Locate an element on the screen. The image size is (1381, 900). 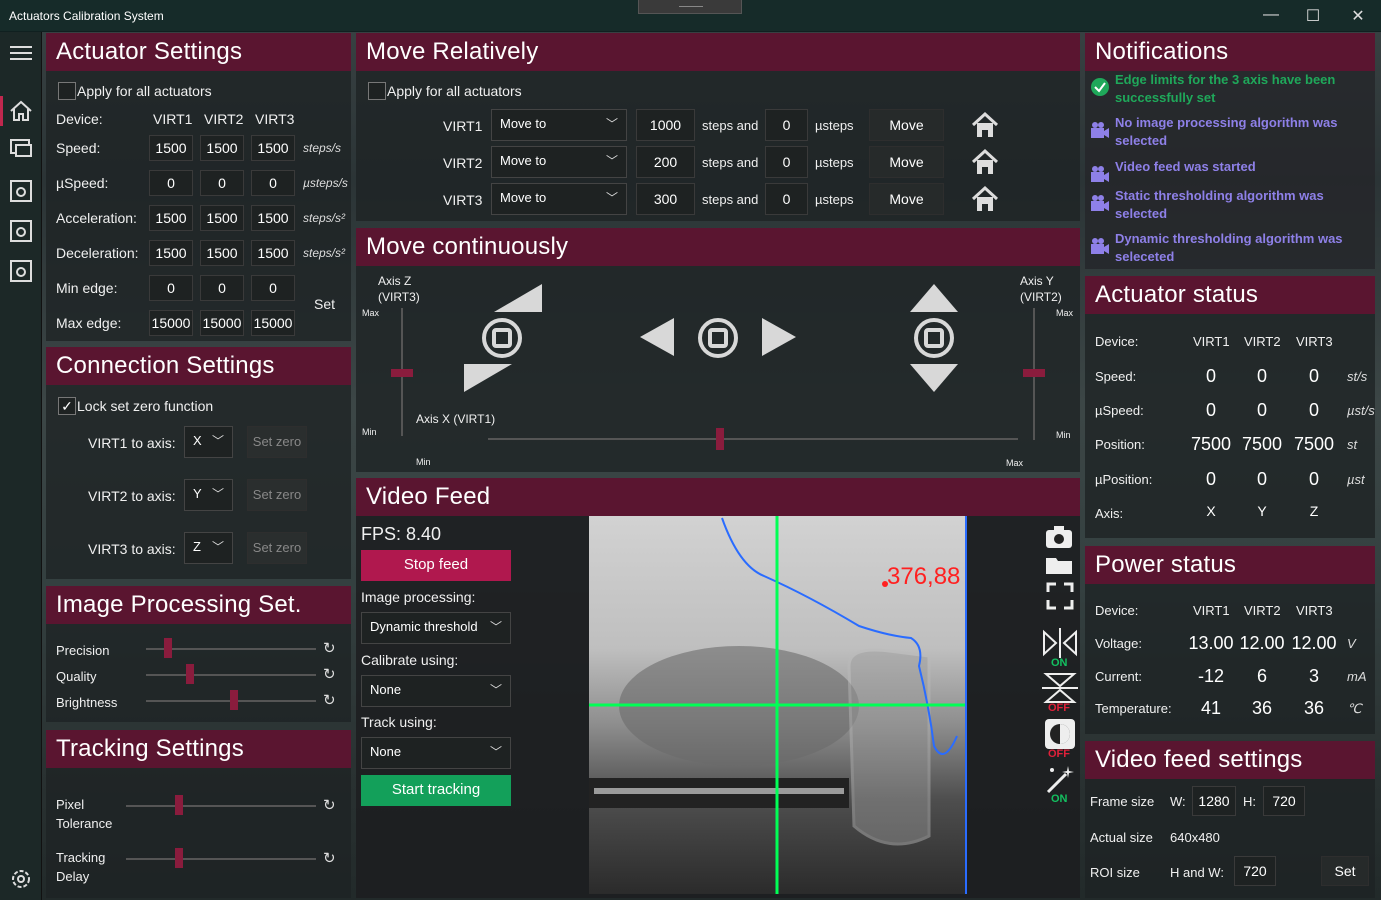
y-down-arrow-icon is located at coordinates (934, 378).